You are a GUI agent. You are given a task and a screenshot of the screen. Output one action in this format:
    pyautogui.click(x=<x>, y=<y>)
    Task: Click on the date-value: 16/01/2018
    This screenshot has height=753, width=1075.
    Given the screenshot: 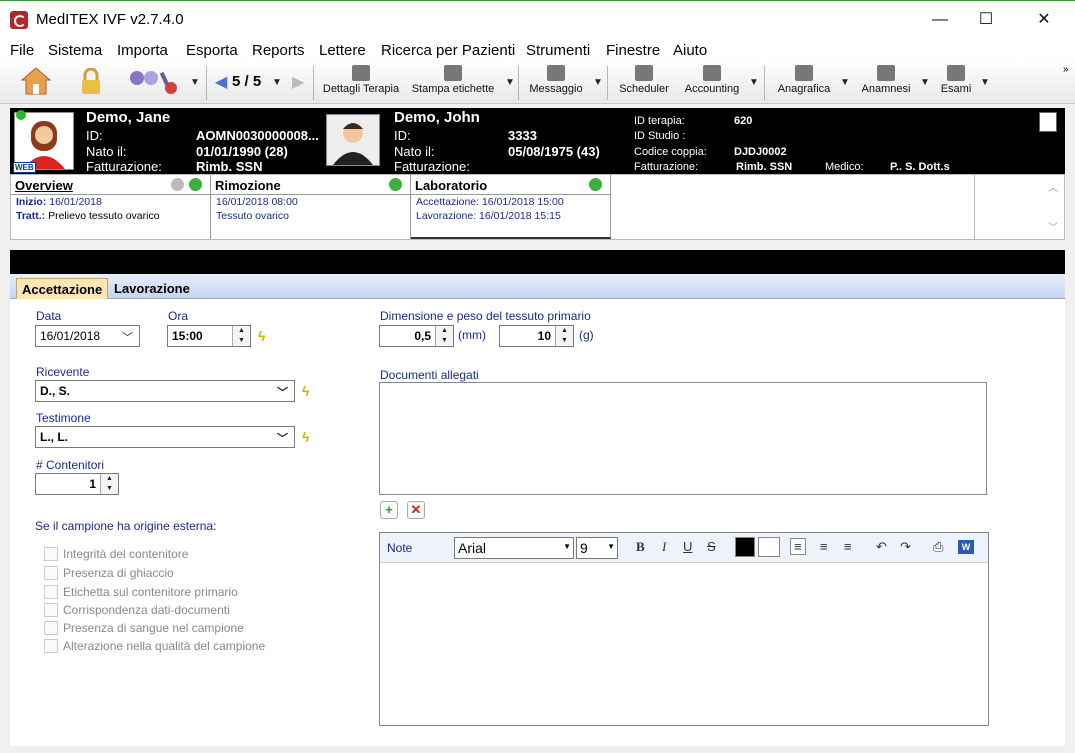 What is the action you would take?
    pyautogui.click(x=70, y=336)
    